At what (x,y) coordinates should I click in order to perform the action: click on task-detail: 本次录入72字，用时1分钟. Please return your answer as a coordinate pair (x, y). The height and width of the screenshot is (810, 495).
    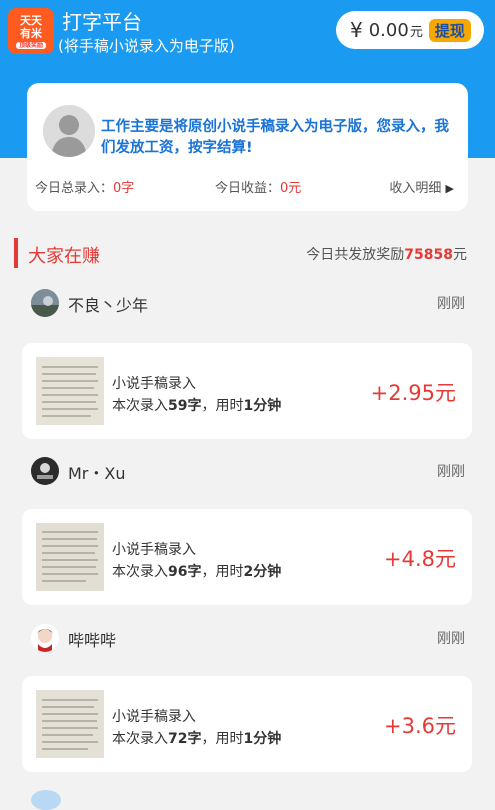
    Looking at the image, I should click on (196, 738).